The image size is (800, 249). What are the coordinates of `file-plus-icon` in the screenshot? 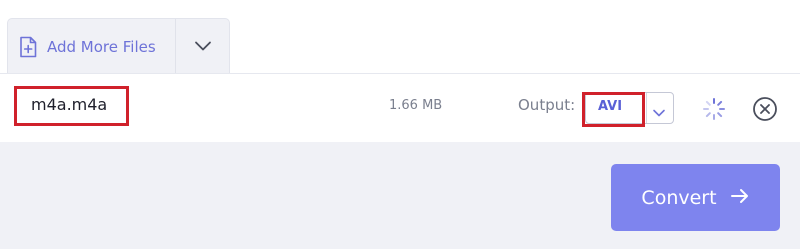 It's located at (28, 47).